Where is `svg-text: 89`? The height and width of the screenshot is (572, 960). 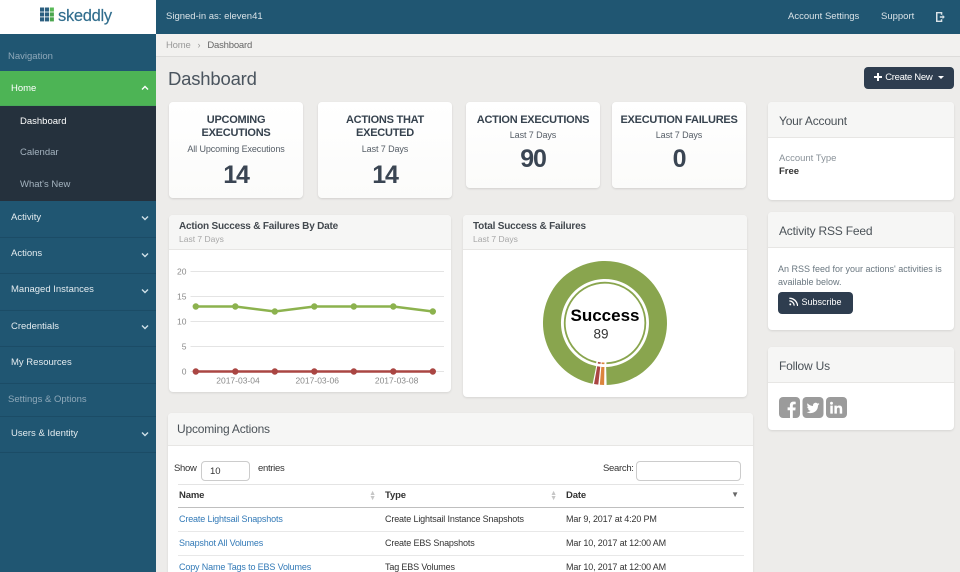
svg-text: 89 is located at coordinates (600, 334).